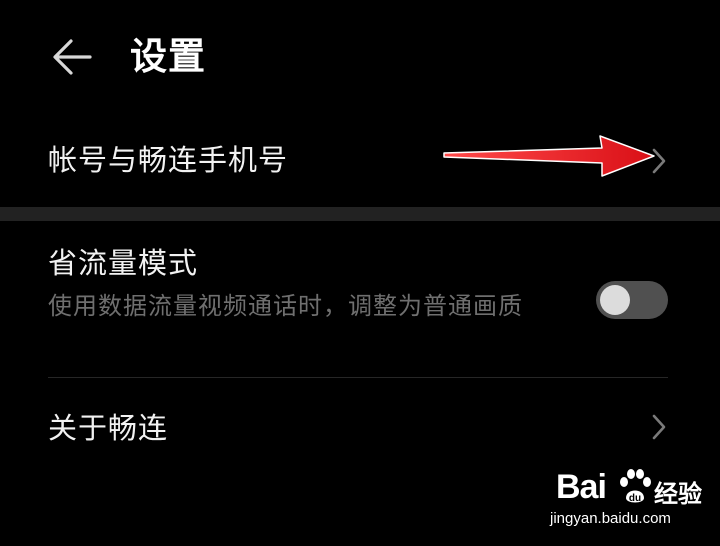  I want to click on section-divider, so click(360, 214).